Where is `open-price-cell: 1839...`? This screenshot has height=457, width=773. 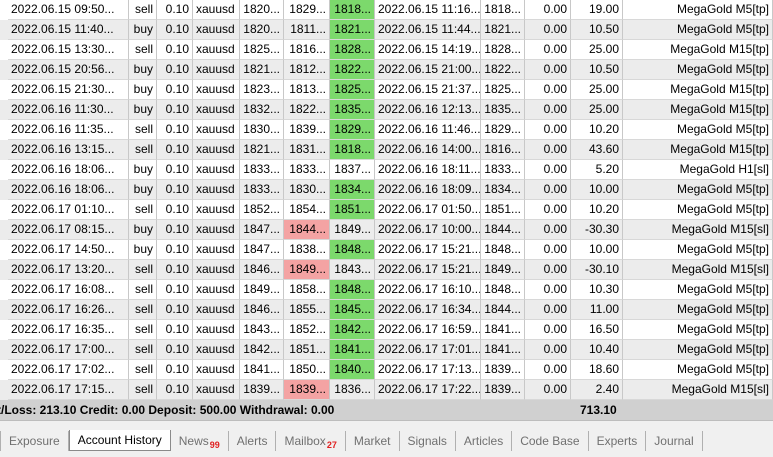 open-price-cell: 1839... is located at coordinates (262, 390).